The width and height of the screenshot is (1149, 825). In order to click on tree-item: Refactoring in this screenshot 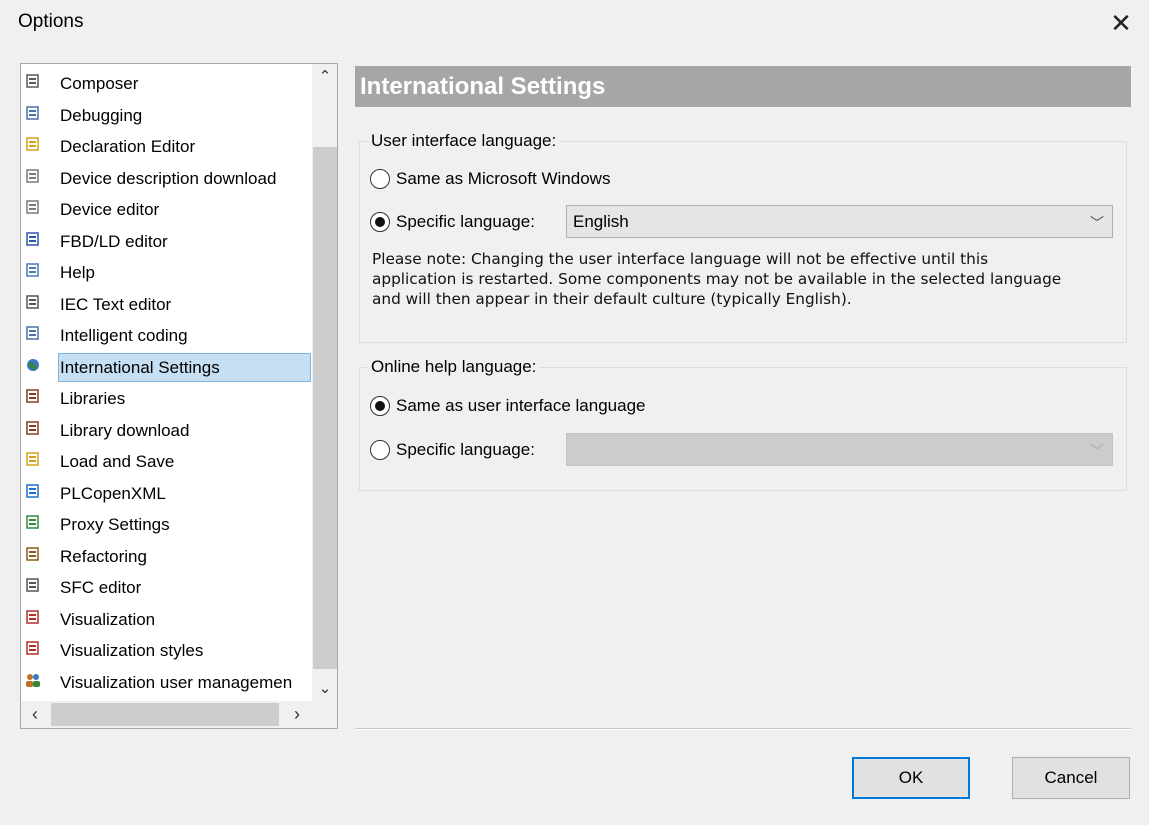, I will do `click(166, 557)`.